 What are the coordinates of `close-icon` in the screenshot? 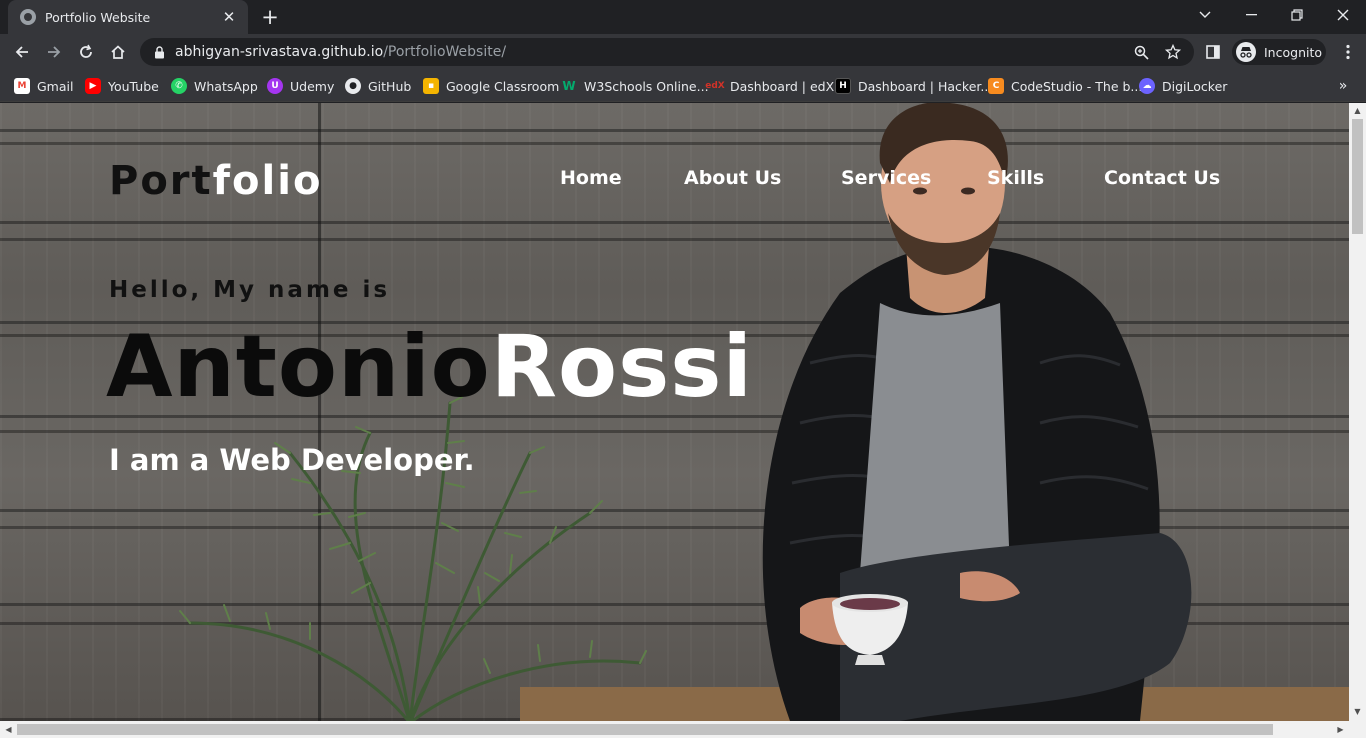 It's located at (1343, 15).